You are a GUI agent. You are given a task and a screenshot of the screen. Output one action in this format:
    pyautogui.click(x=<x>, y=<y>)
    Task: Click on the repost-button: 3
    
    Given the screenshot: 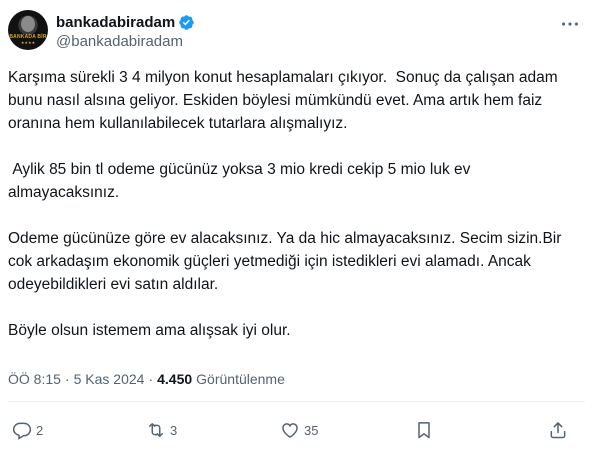 What is the action you would take?
    pyautogui.click(x=161, y=430)
    